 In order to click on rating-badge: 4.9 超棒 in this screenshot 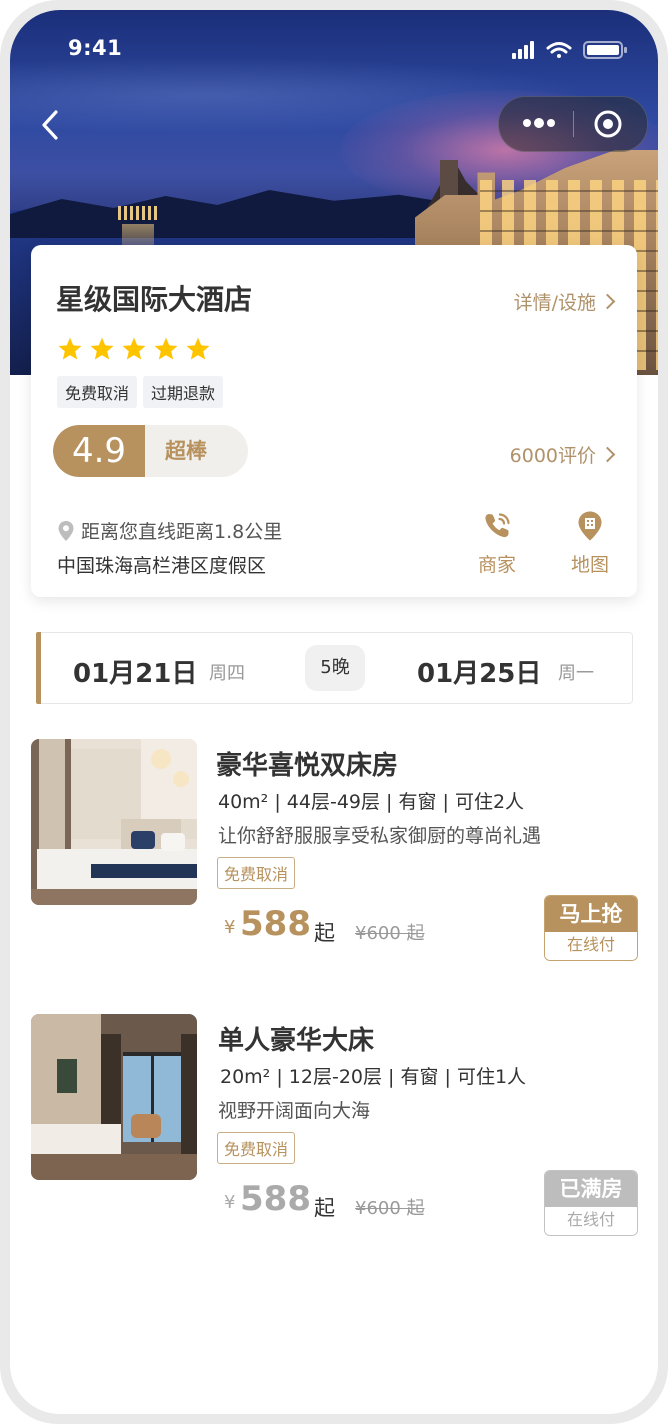, I will do `click(150, 451)`.